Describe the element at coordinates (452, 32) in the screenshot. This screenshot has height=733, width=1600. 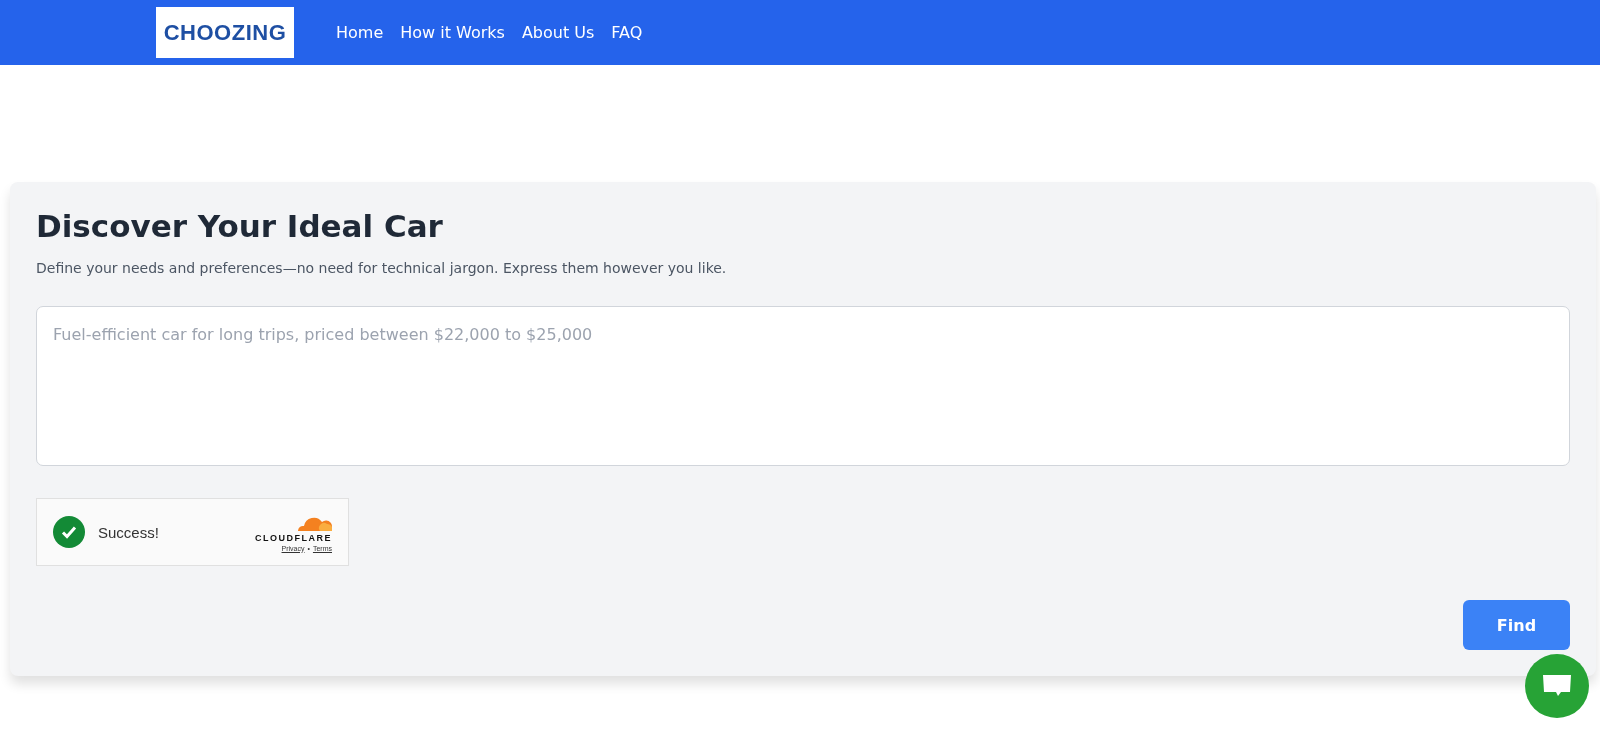
I see `nav-link: How it Works` at that location.